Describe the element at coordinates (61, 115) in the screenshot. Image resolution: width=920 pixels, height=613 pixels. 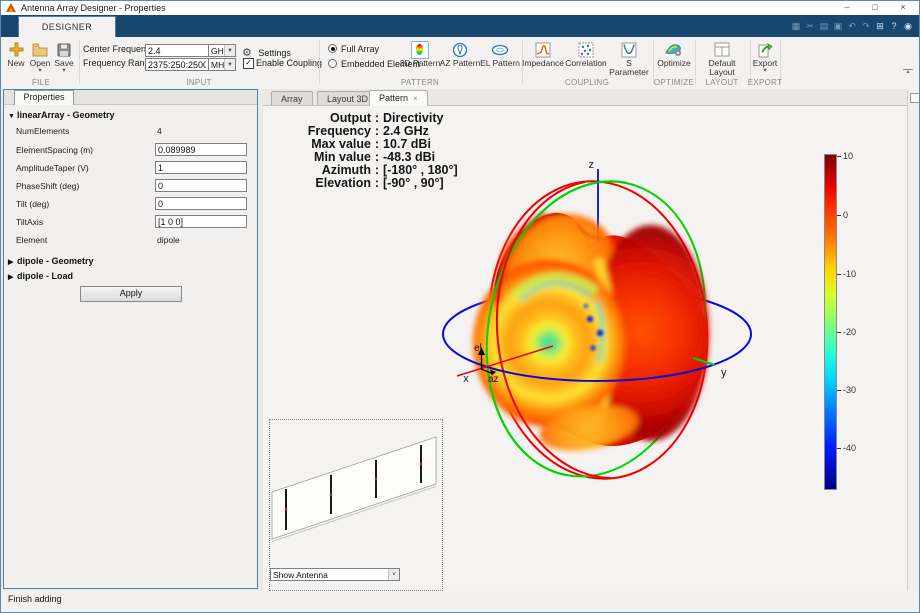
I see `section-lineararray-geometry: ▼ linearArray - Geometry` at that location.